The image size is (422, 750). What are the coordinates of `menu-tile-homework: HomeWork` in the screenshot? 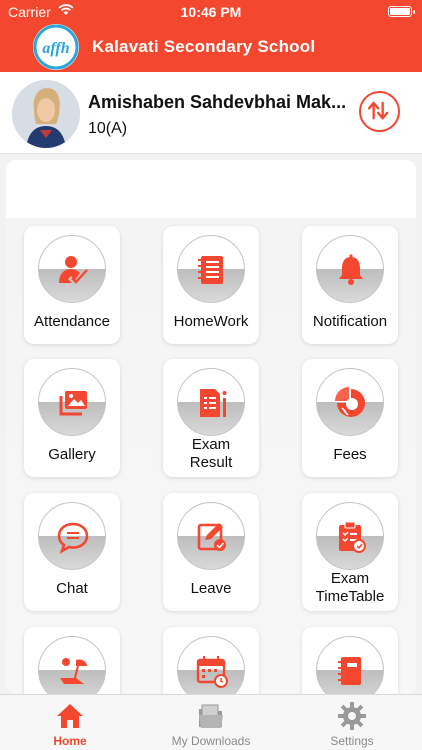 It's located at (211, 285).